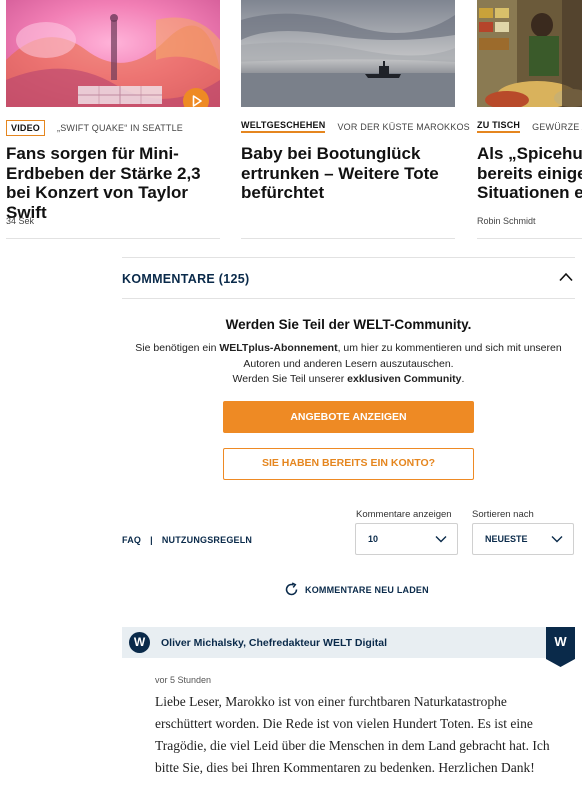  What do you see at coordinates (348, 324) in the screenshot?
I see `community-promo-title: Werden Sie Teil der WELT-Community.` at bounding box center [348, 324].